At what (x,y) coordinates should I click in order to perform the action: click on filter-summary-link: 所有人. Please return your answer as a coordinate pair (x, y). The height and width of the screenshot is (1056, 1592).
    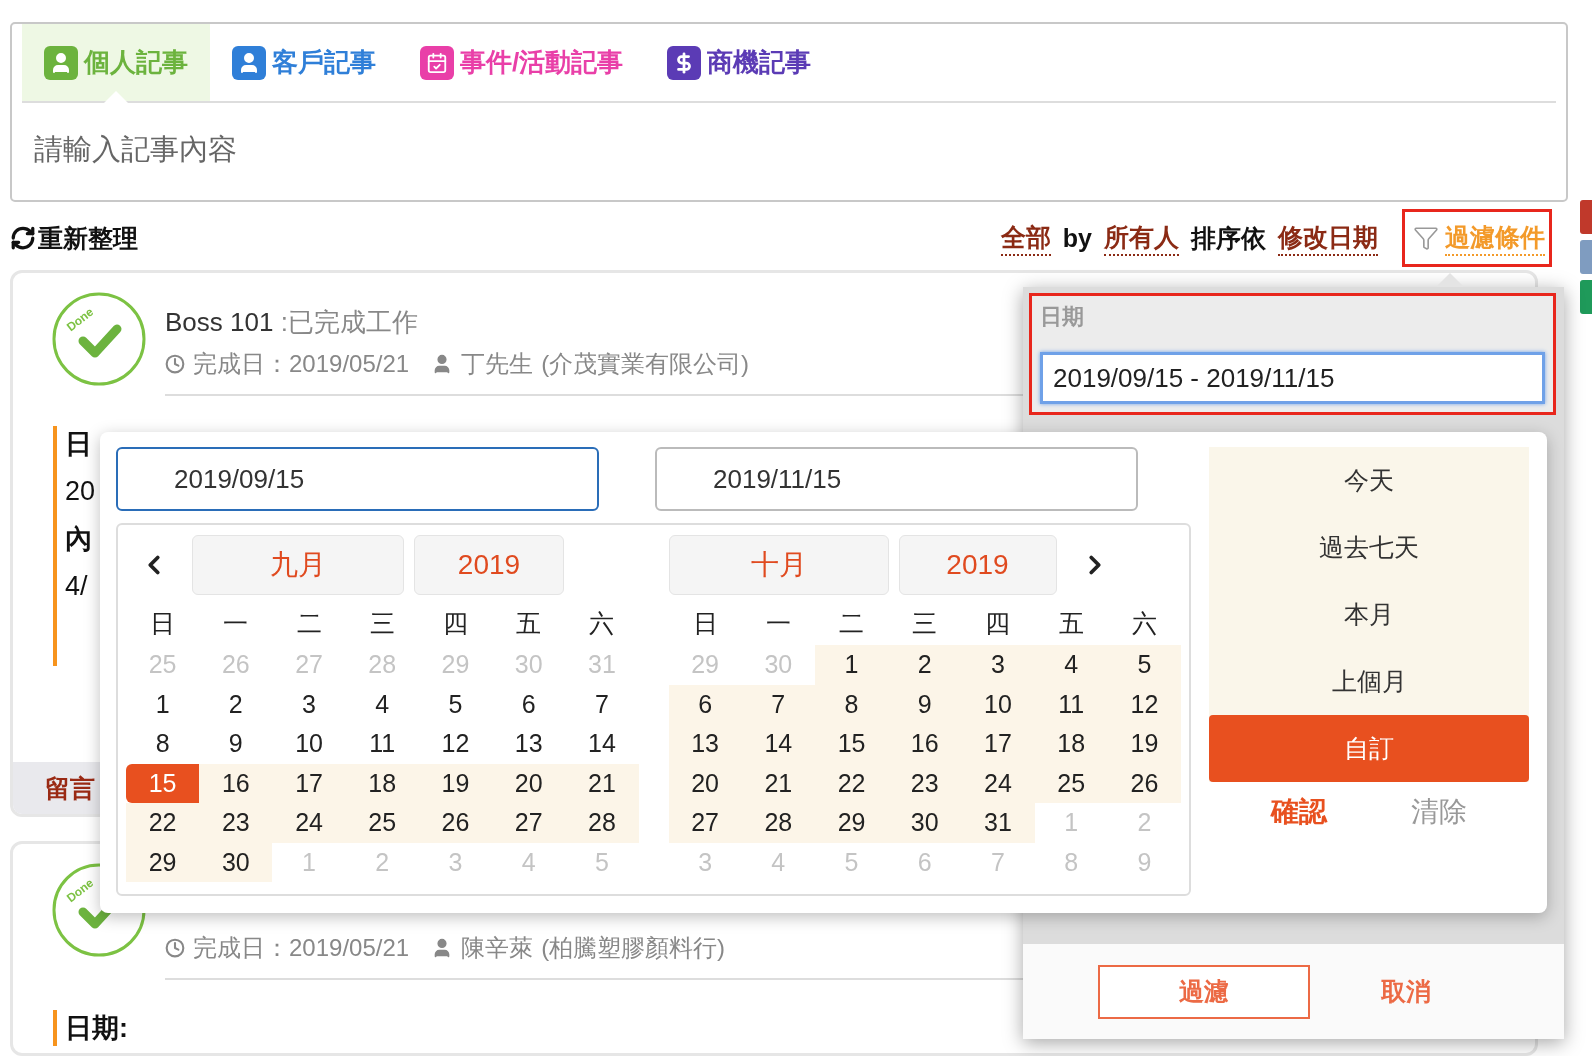
    Looking at the image, I should click on (1141, 238).